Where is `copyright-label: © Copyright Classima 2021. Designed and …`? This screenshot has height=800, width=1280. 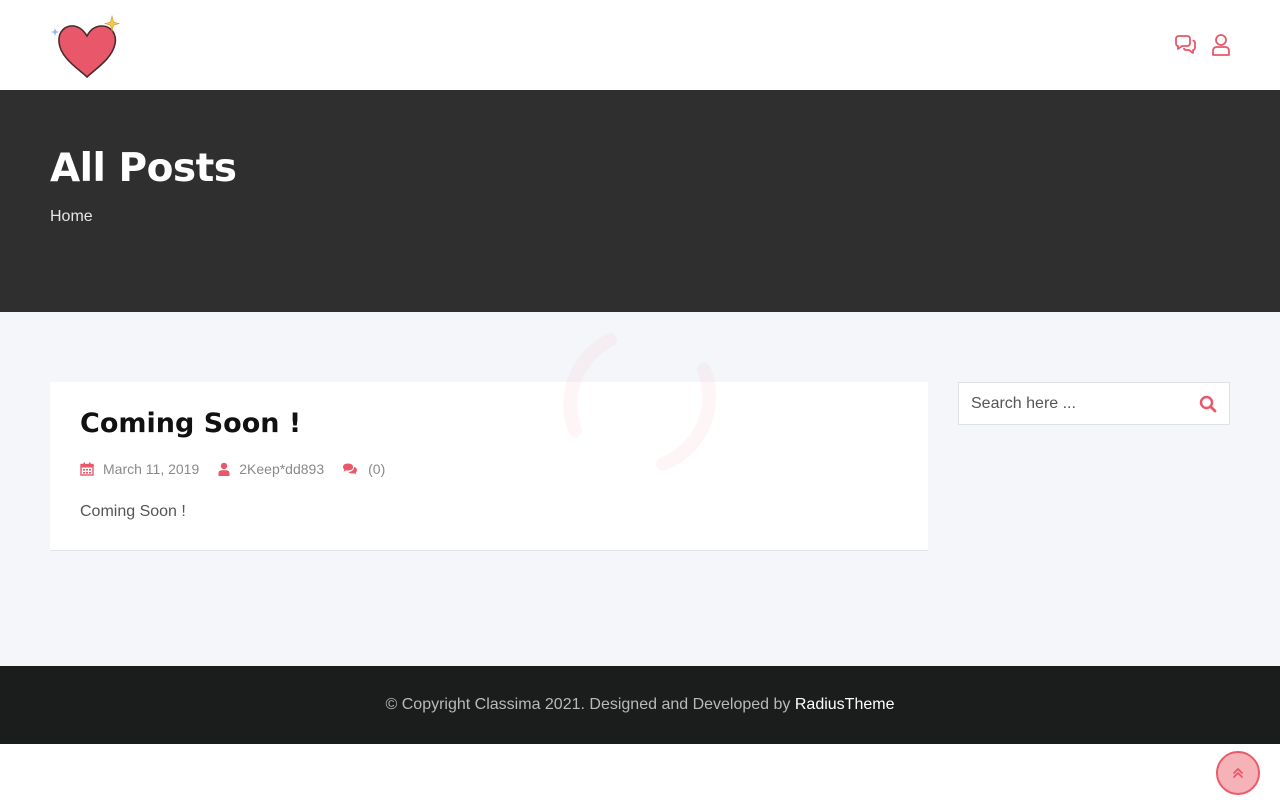 copyright-label: © Copyright Classima 2021. Designed and … is located at coordinates (588, 704).